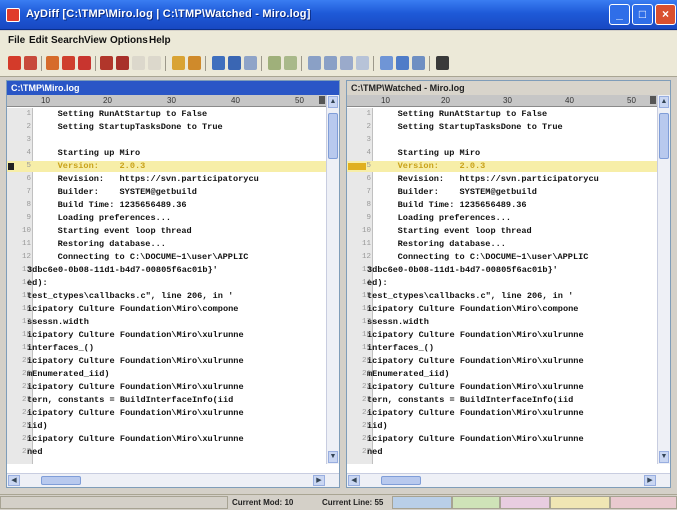 The image size is (677, 510). What do you see at coordinates (362, 63) in the screenshot?
I see `print-icon` at bounding box center [362, 63].